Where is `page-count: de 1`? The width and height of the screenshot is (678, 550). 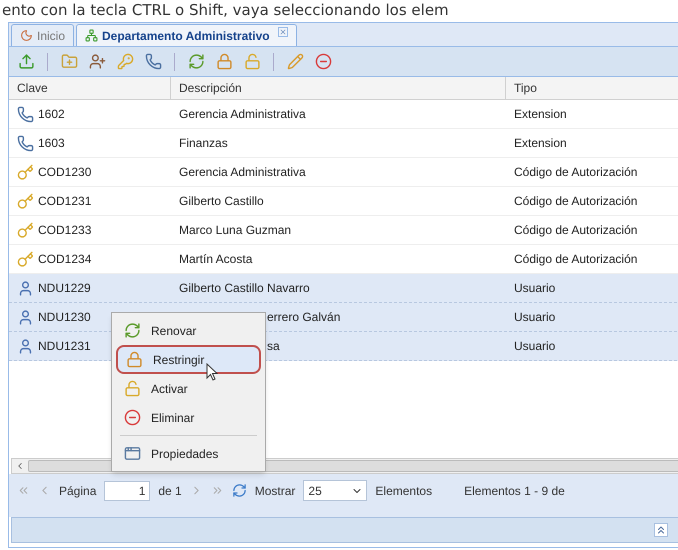 page-count: de 1 is located at coordinates (170, 491).